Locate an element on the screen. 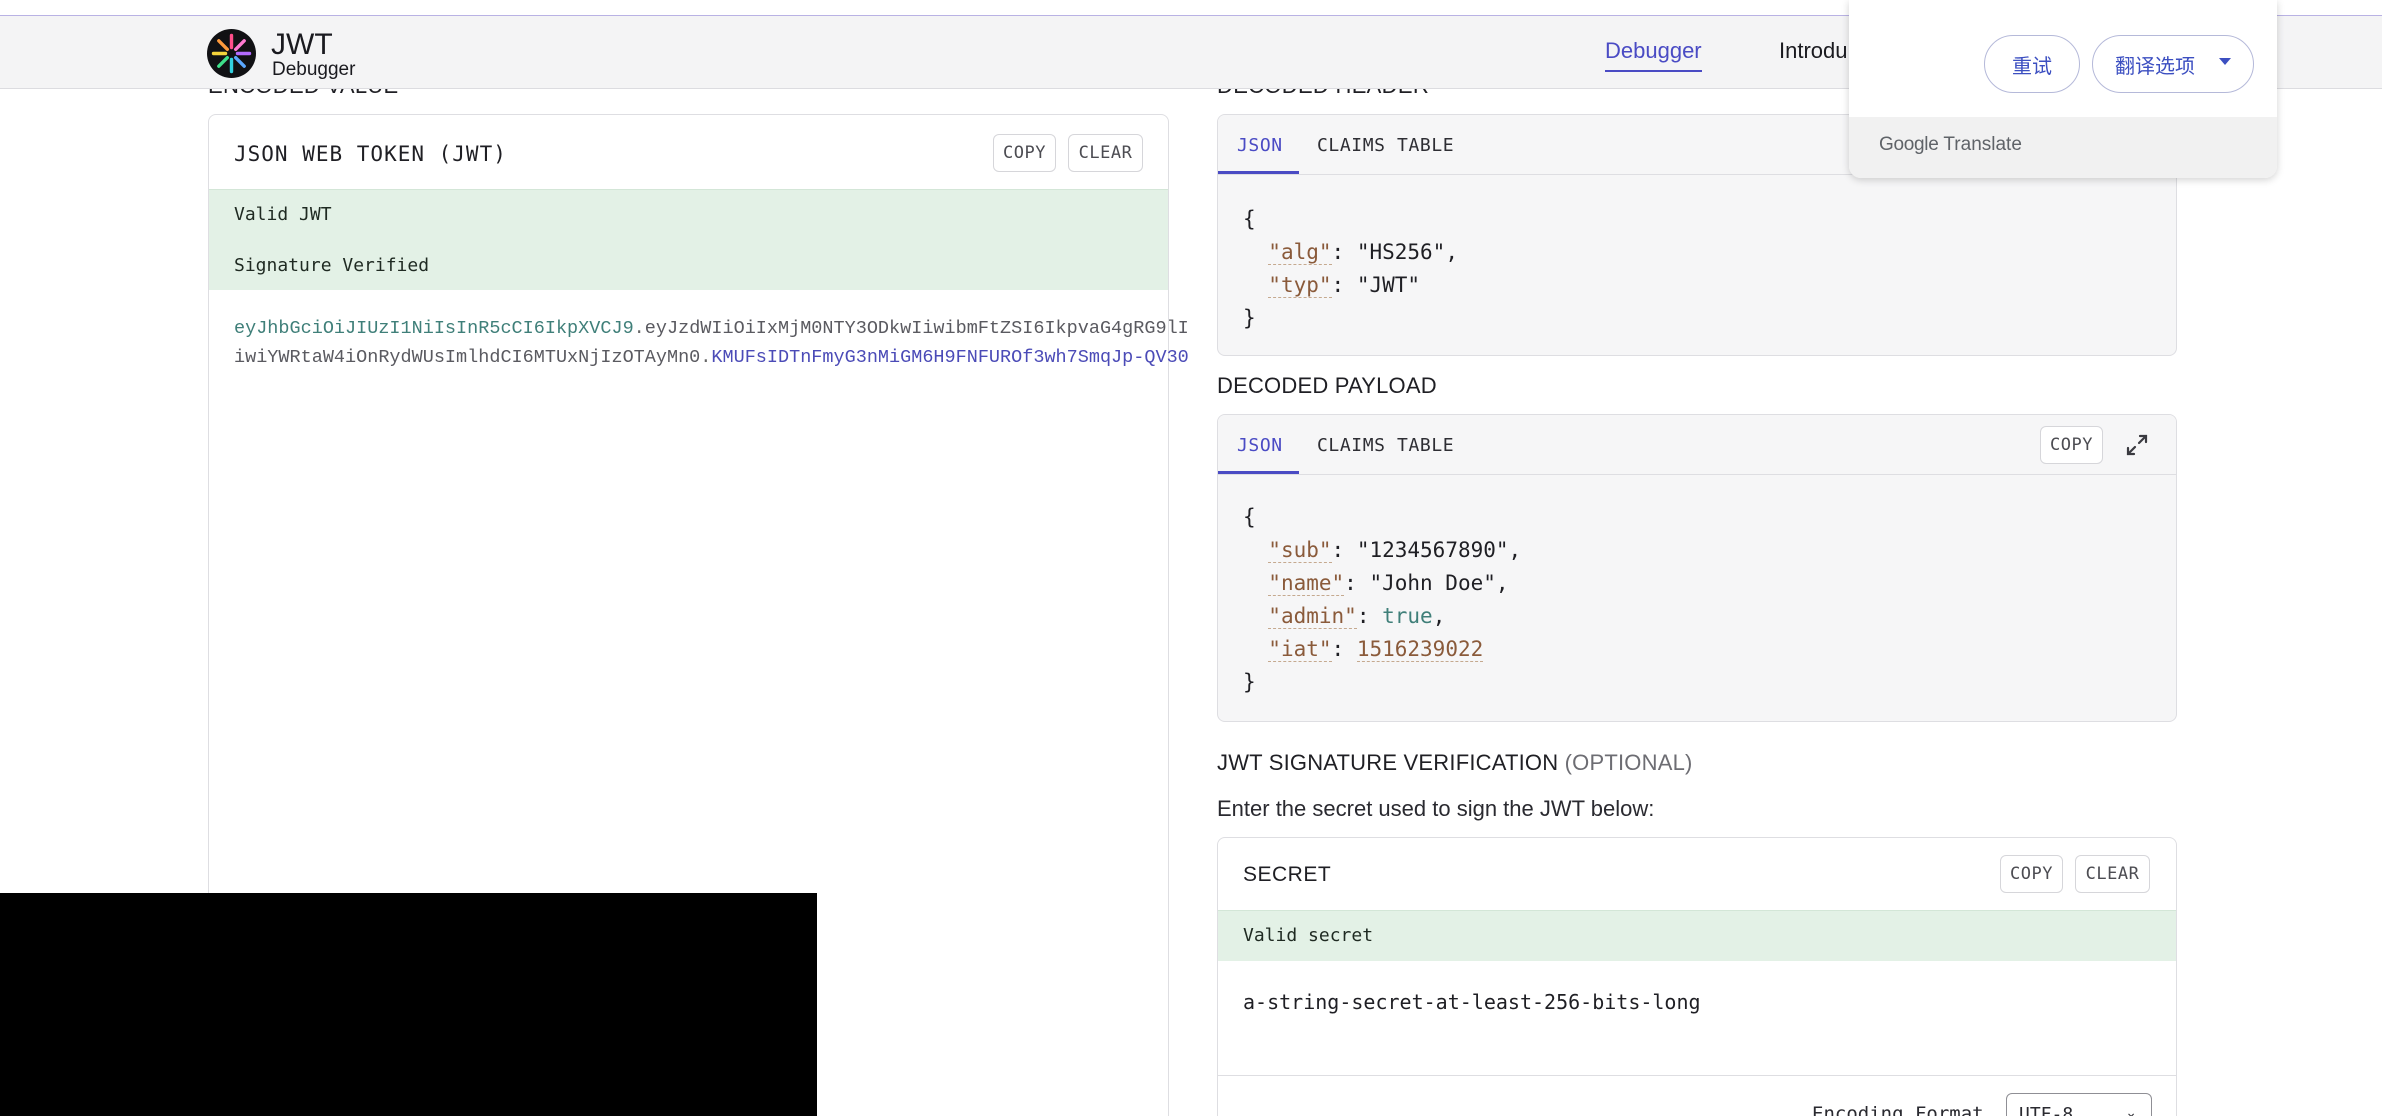  jwt-card-title: JSON WEB TOKEN (JWT) is located at coordinates (370, 154).